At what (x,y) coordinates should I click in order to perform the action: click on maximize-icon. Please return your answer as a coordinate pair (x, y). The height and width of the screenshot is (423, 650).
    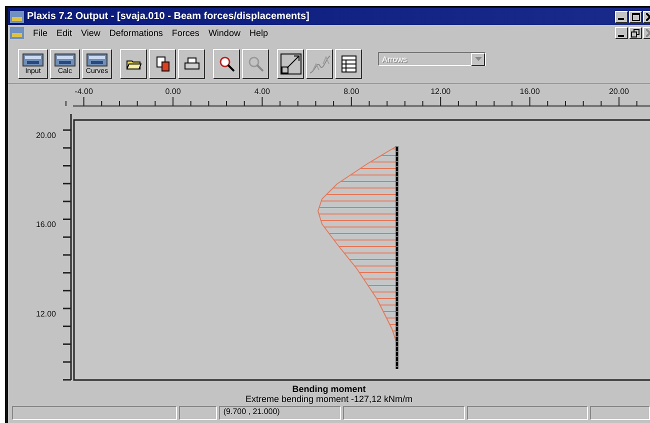
    Looking at the image, I should click on (636, 16).